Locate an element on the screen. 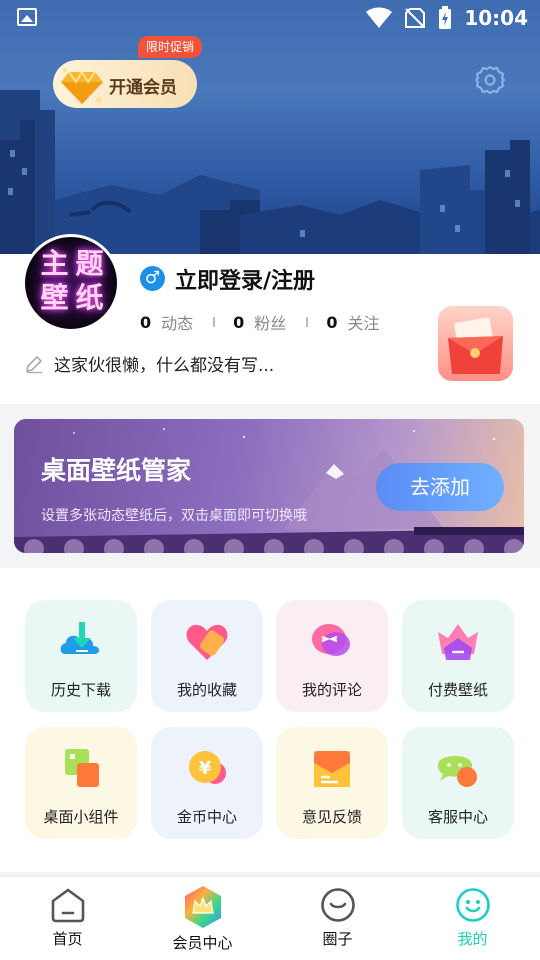  status-time: 10:04 is located at coordinates (496, 18).